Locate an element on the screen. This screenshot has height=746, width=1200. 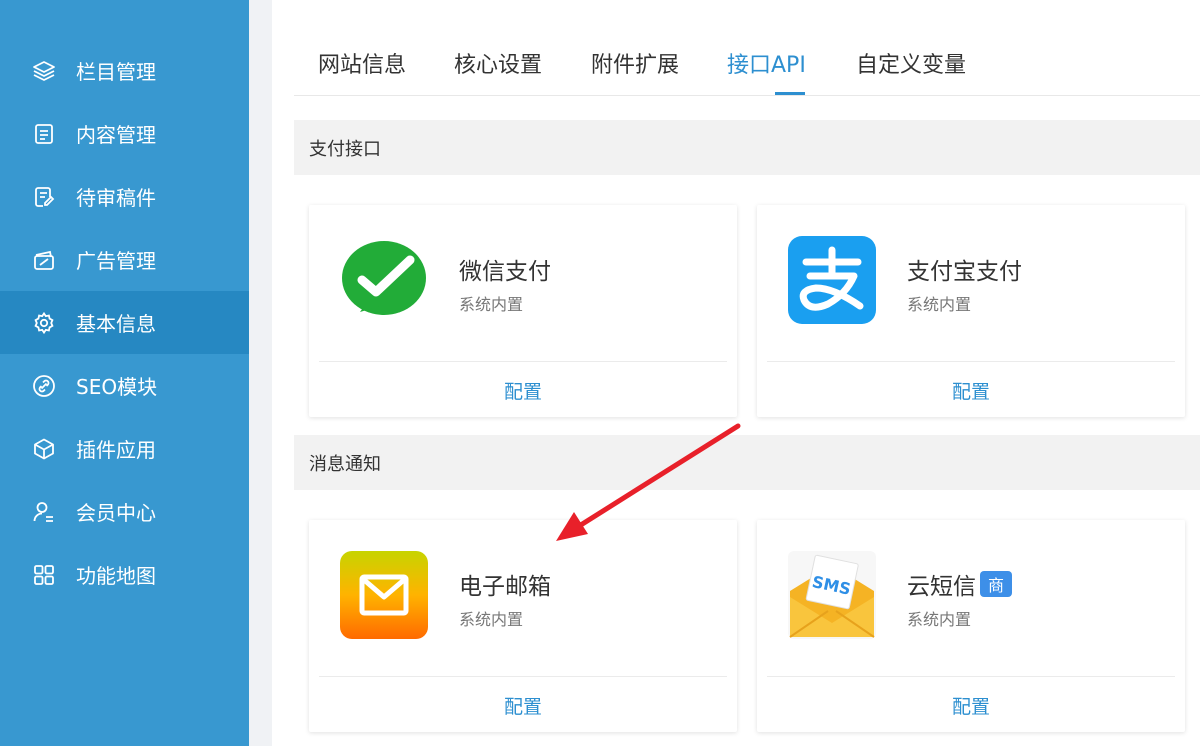
grid-icon is located at coordinates (44, 575).